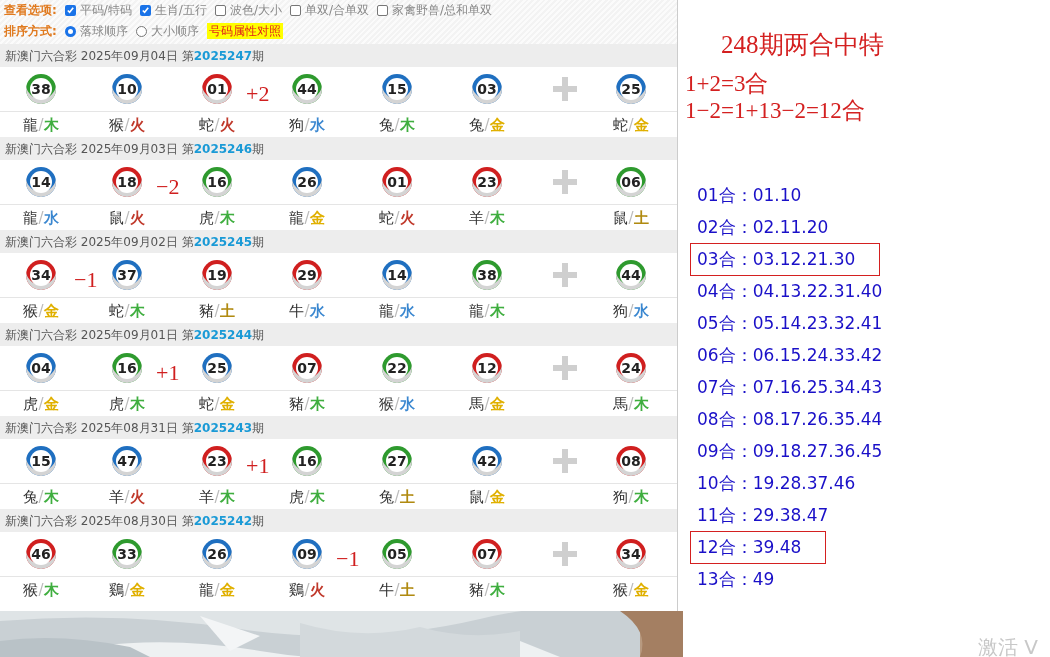 The width and height of the screenshot is (1050, 657). What do you see at coordinates (790, 451) in the screenshot?
I see `sum-group-line: 09合：09.18.27.36.45` at bounding box center [790, 451].